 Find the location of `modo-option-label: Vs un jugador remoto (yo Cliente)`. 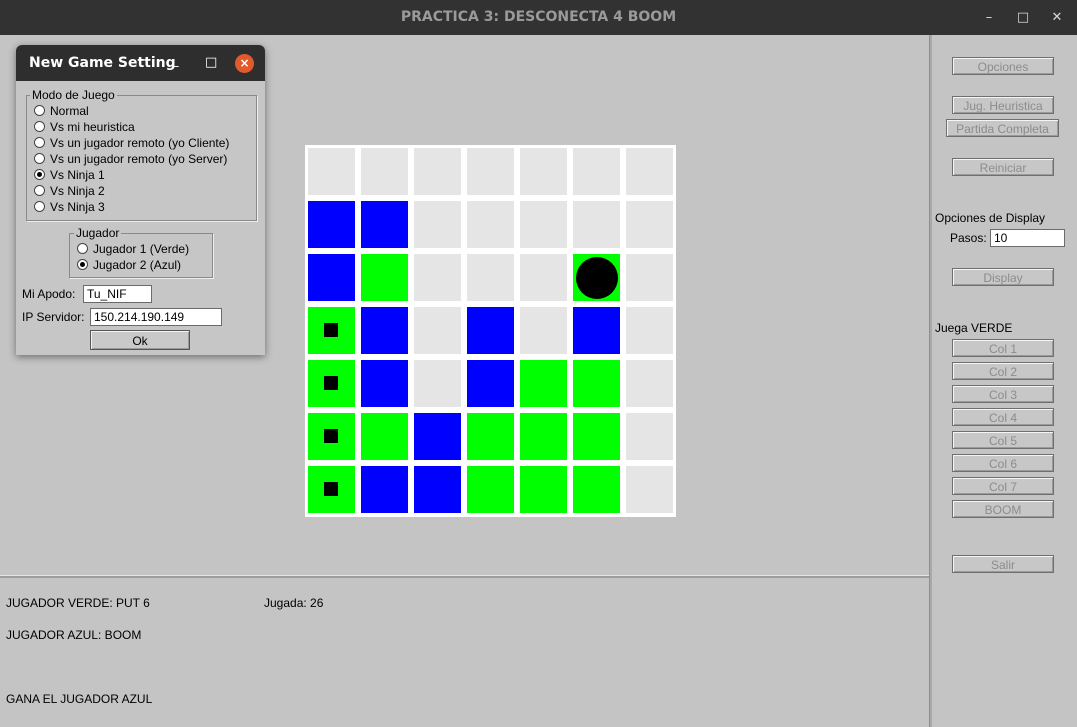

modo-option-label: Vs un jugador remoto (yo Cliente) is located at coordinates (140, 143).